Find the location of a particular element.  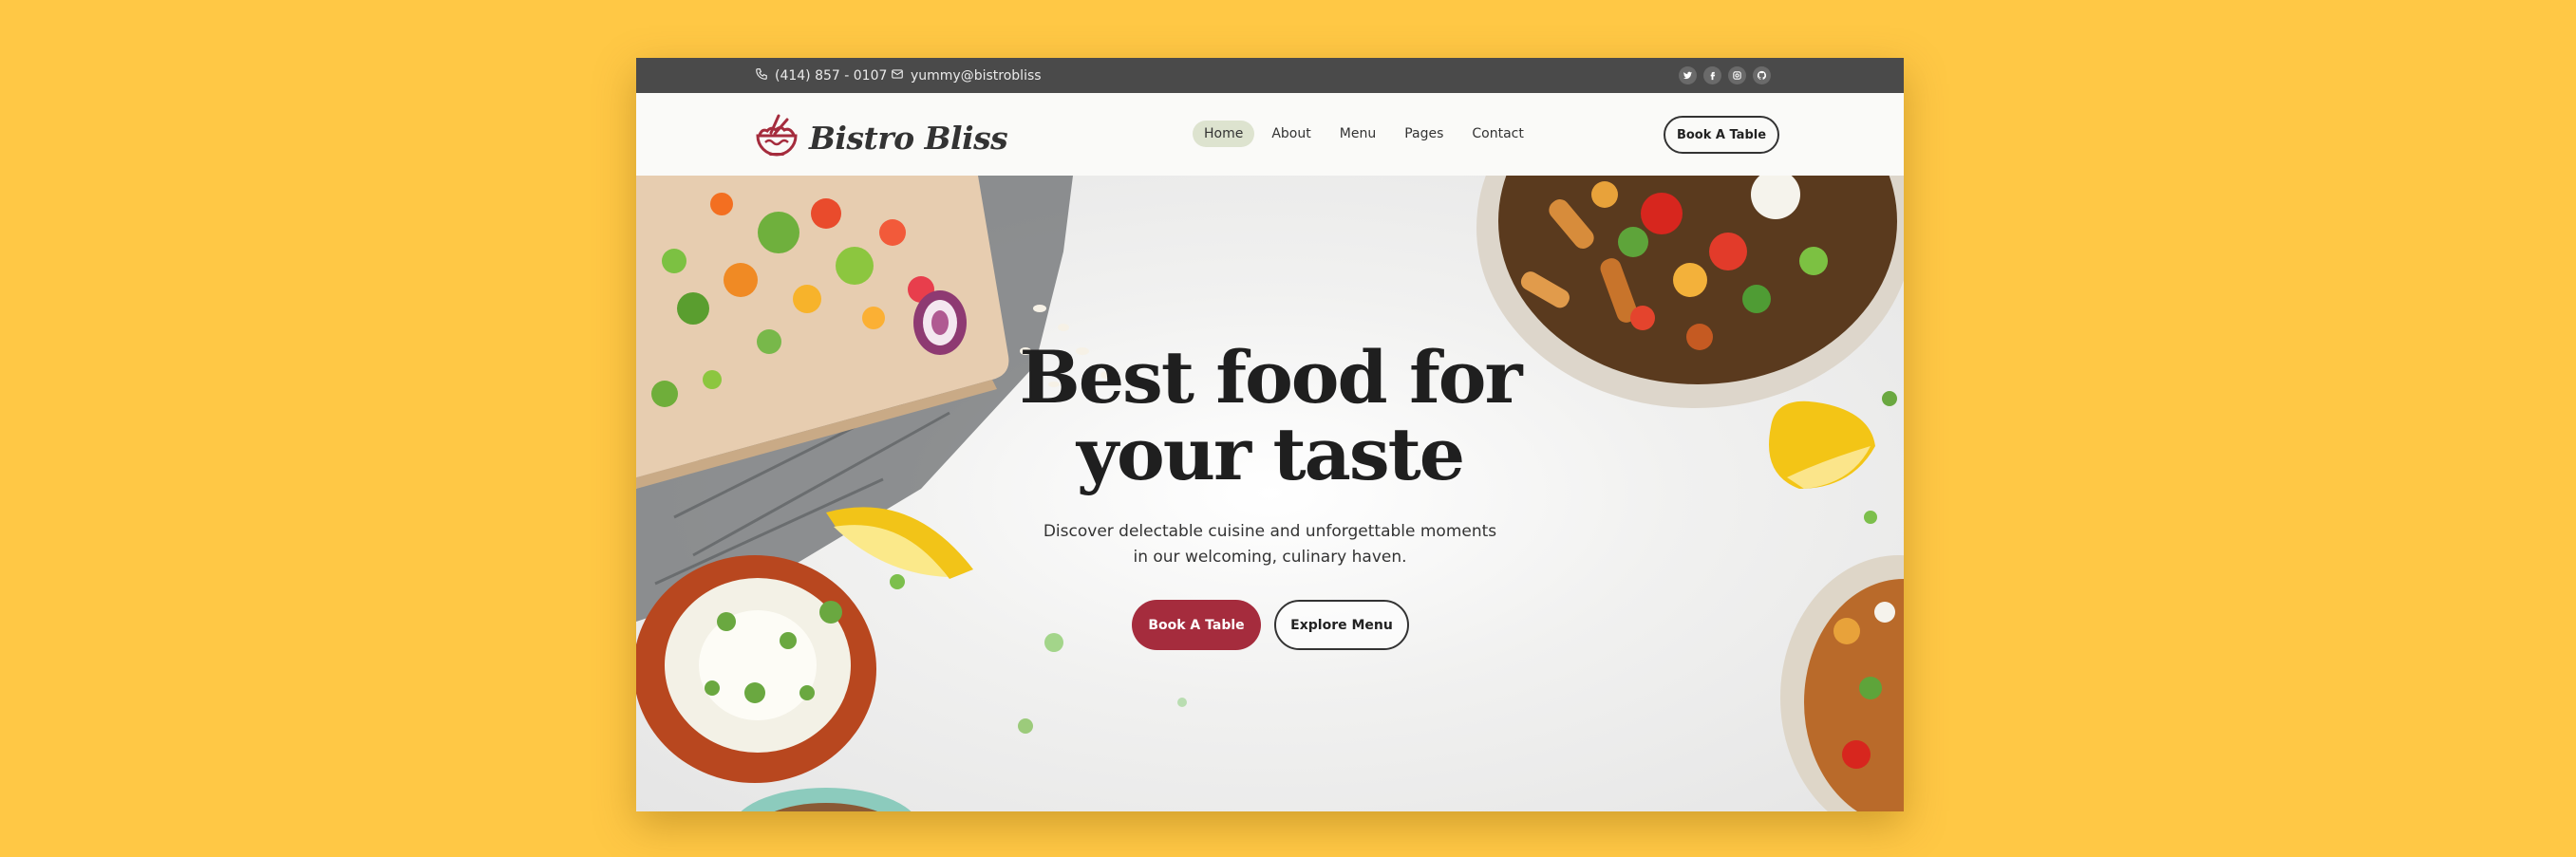

book-table-header-button: Book A Table is located at coordinates (1721, 135).